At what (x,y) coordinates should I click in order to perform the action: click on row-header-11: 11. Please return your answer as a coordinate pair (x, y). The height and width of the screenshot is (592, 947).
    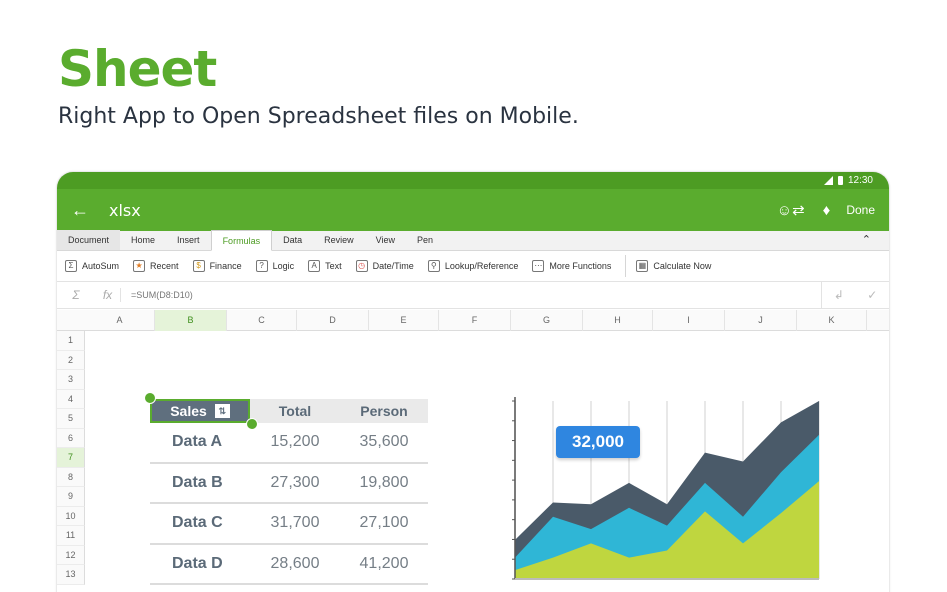
    Looking at the image, I should click on (71, 536).